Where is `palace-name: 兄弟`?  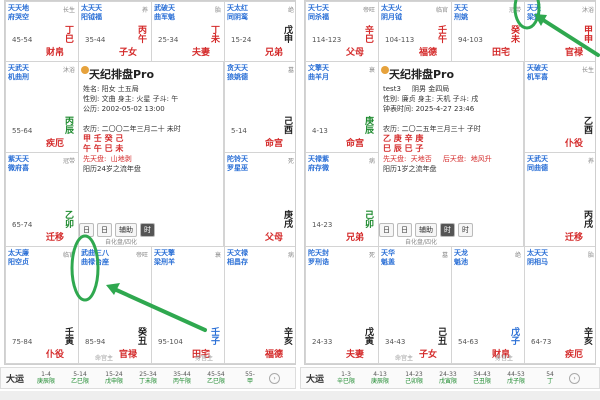
palace-name: 兄弟 is located at coordinates (354, 238).